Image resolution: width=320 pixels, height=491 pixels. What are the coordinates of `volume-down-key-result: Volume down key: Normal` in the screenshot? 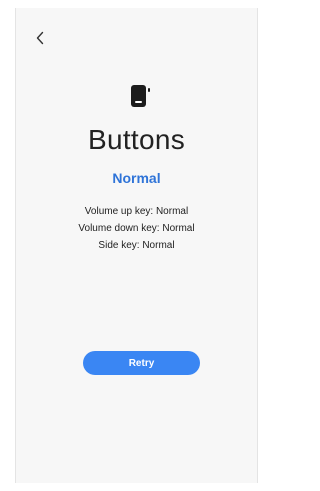 It's located at (136, 228).